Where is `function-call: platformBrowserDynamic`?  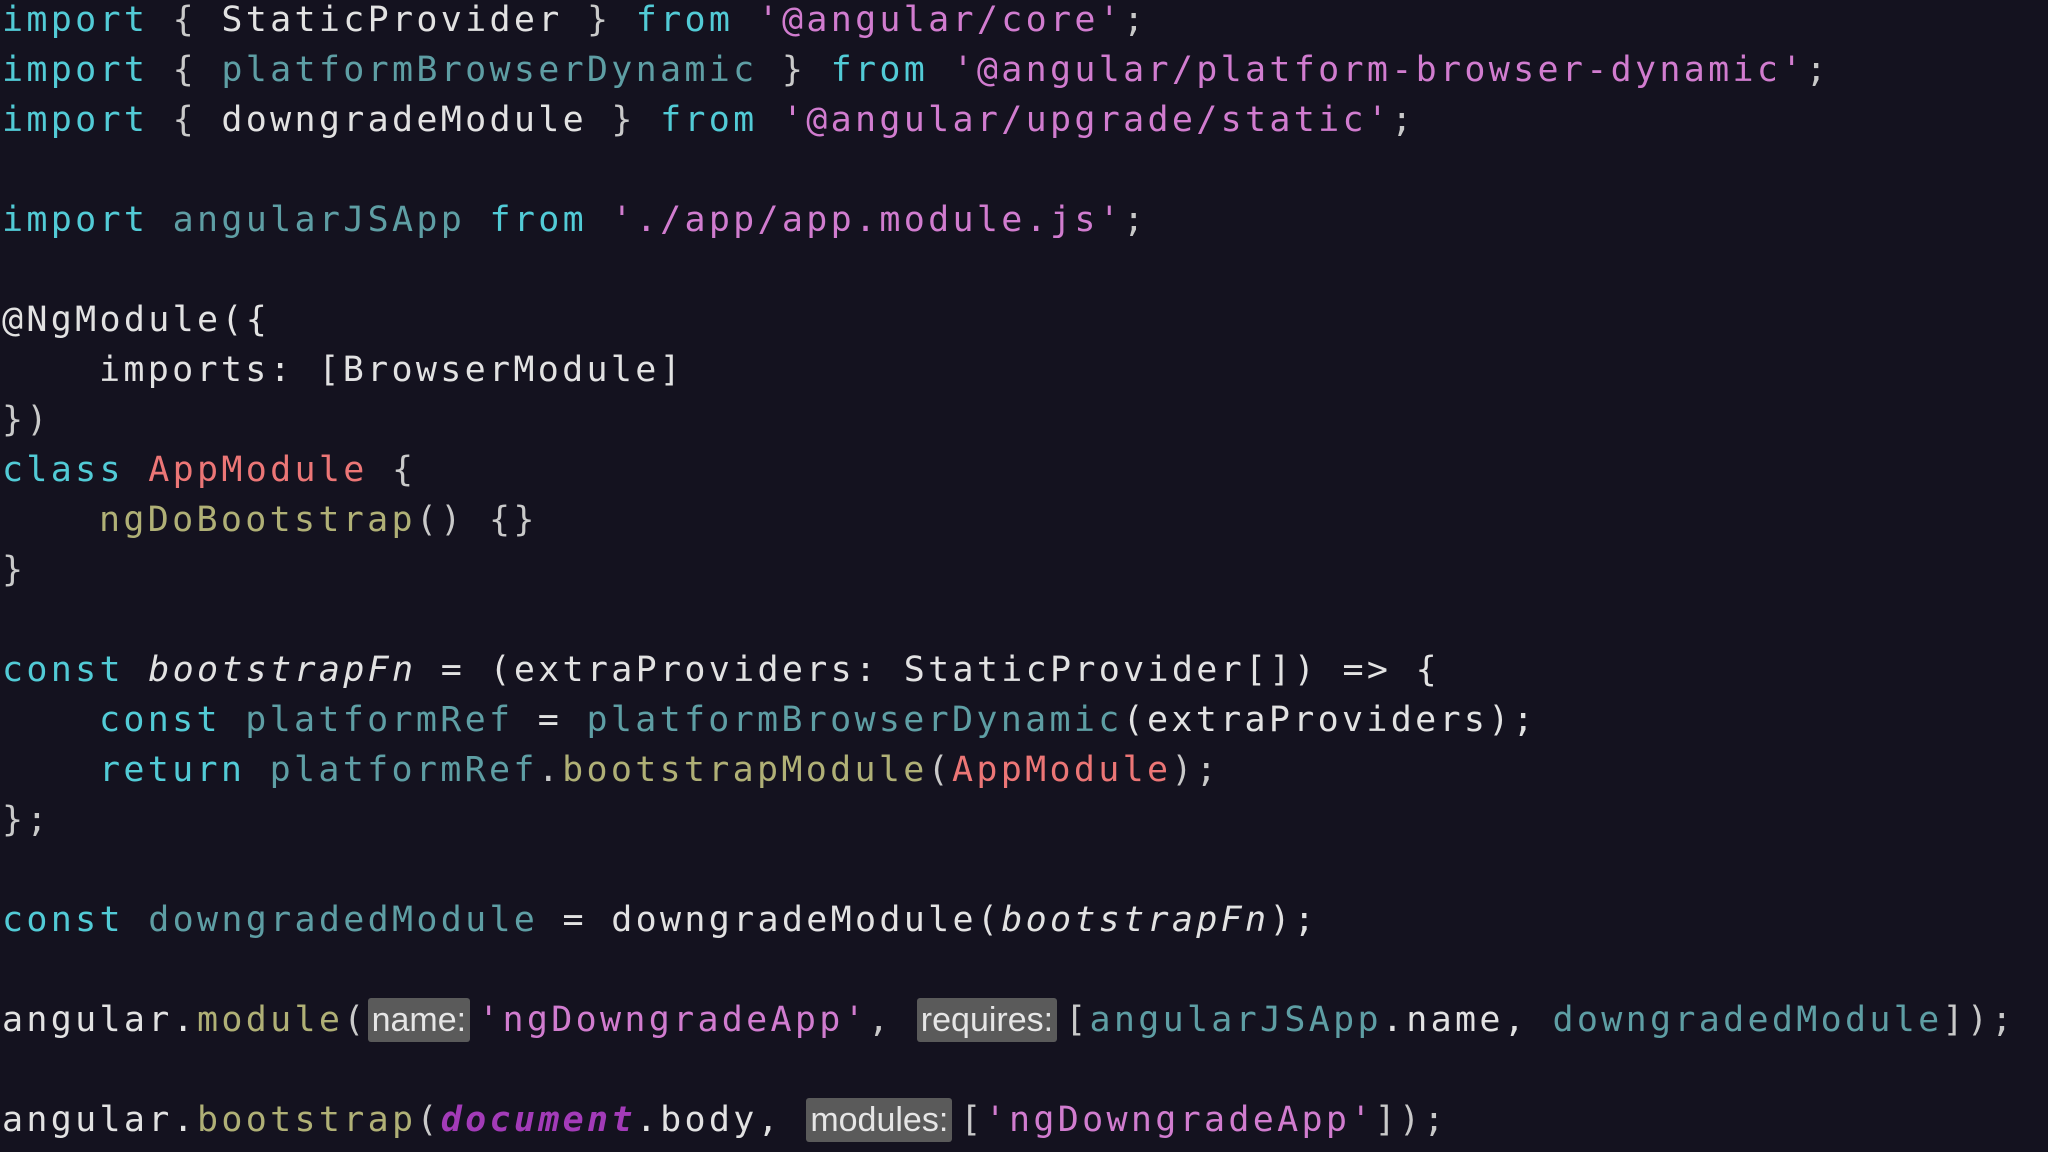 function-call: platformBrowserDynamic is located at coordinates (854, 720).